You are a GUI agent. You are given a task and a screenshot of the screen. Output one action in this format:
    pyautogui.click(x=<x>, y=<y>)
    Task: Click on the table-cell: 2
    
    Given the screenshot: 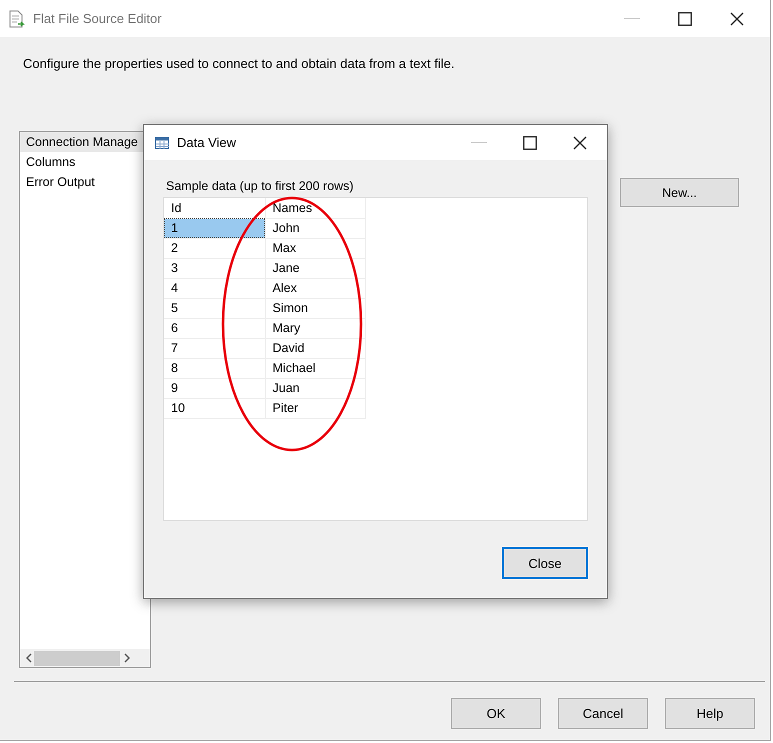 What is the action you would take?
    pyautogui.click(x=214, y=248)
    